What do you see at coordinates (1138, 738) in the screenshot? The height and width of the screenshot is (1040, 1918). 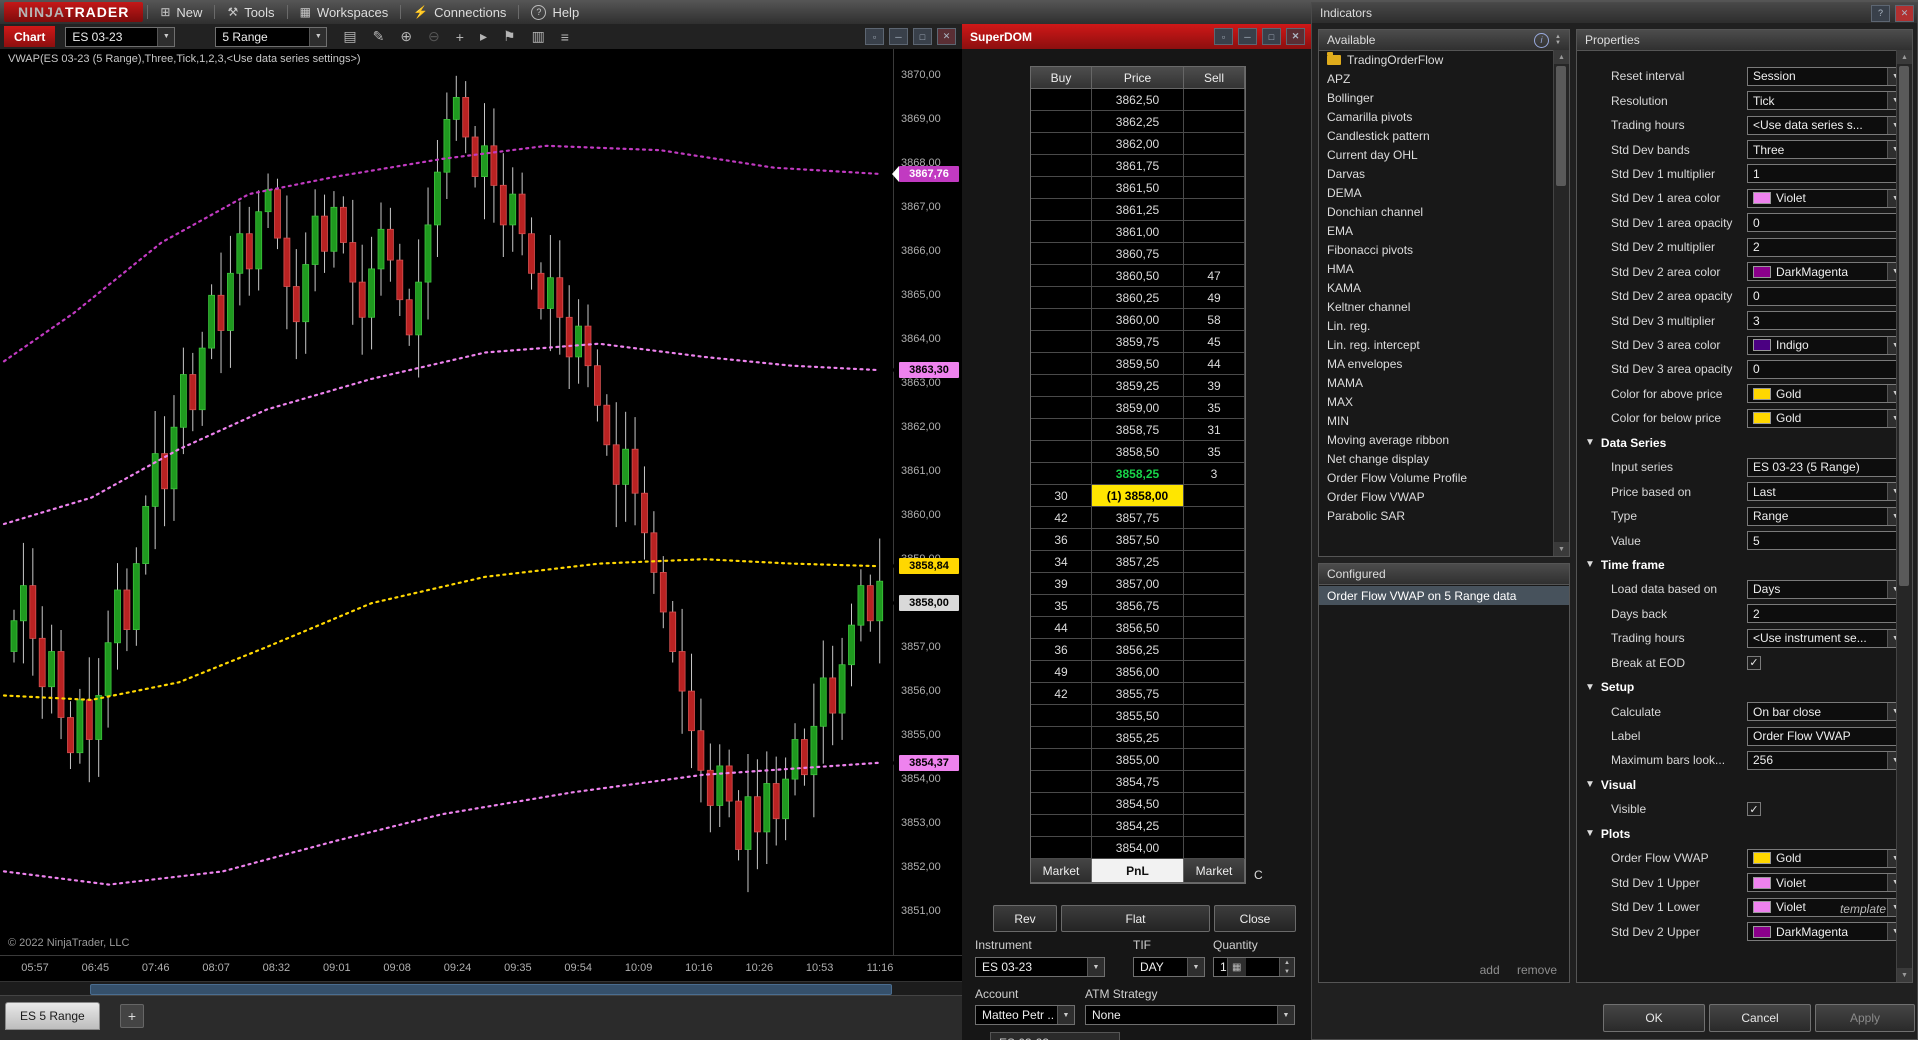 I see `dom-price-cell: 3855,25` at bounding box center [1138, 738].